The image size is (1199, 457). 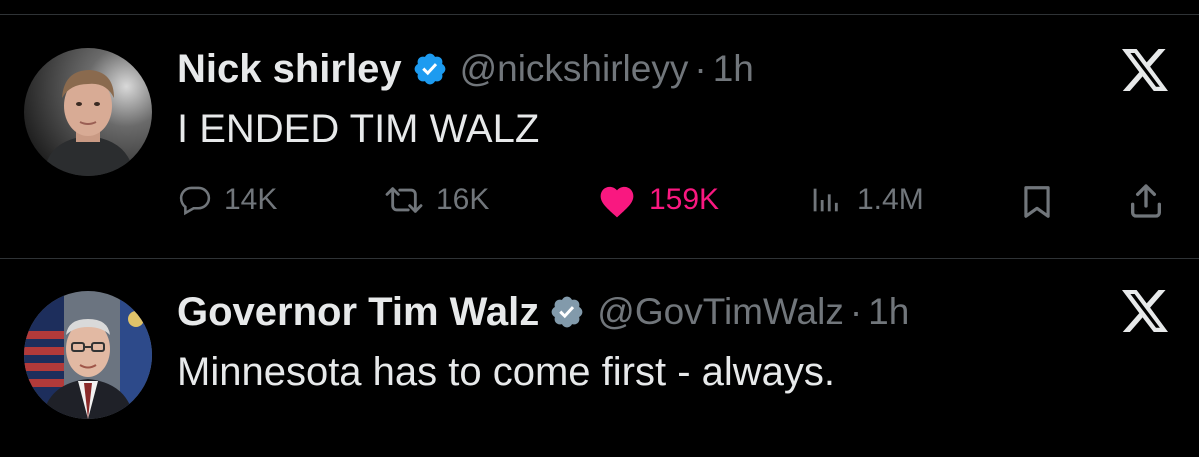 I want to click on author-name: Governor Tim Walz, so click(x=358, y=312).